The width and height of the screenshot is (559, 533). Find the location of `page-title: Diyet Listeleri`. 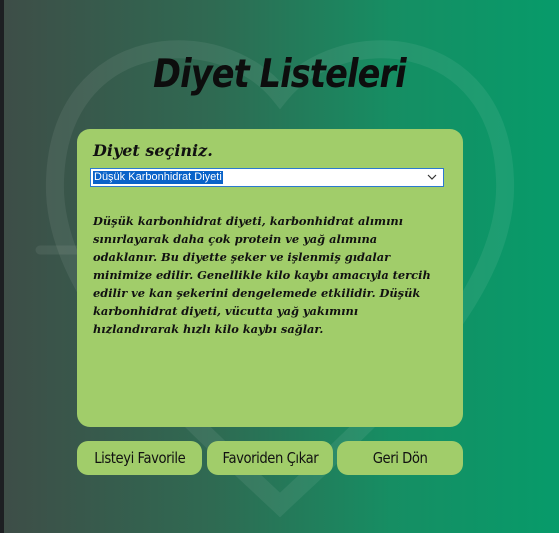

page-title: Diyet Listeleri is located at coordinates (280, 74).